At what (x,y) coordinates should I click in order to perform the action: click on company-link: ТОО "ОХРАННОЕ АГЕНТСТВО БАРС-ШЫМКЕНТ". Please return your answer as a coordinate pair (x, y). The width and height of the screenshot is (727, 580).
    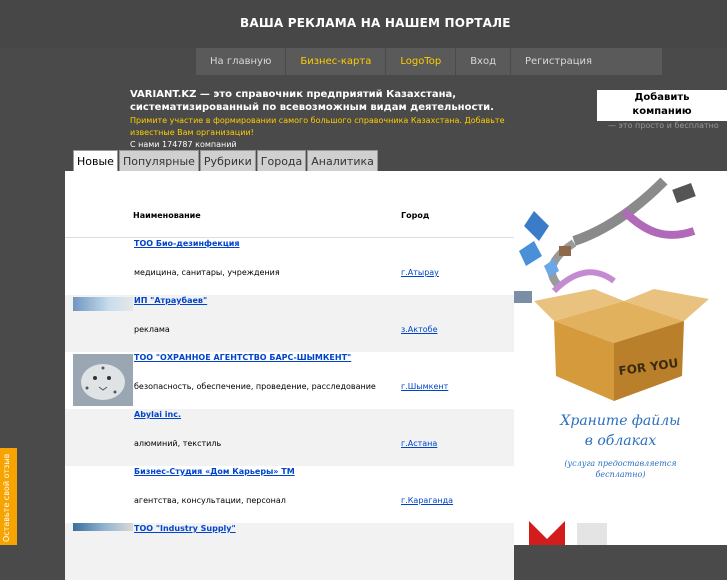
    Looking at the image, I should click on (242, 357).